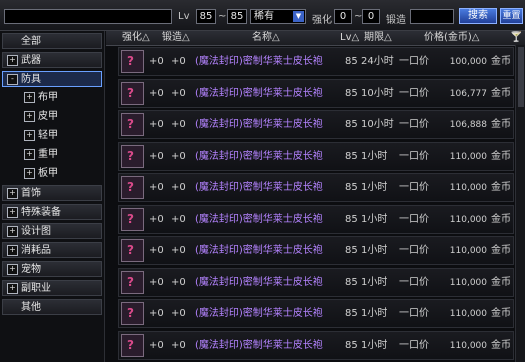  Describe the element at coordinates (60, 98) in the screenshot. I see `sidebar-item-3: + 布甲` at that location.